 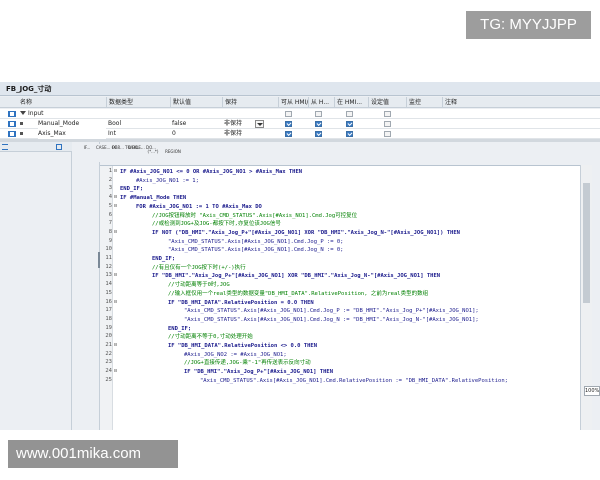 I want to click on split-icon, so click(x=59, y=147).